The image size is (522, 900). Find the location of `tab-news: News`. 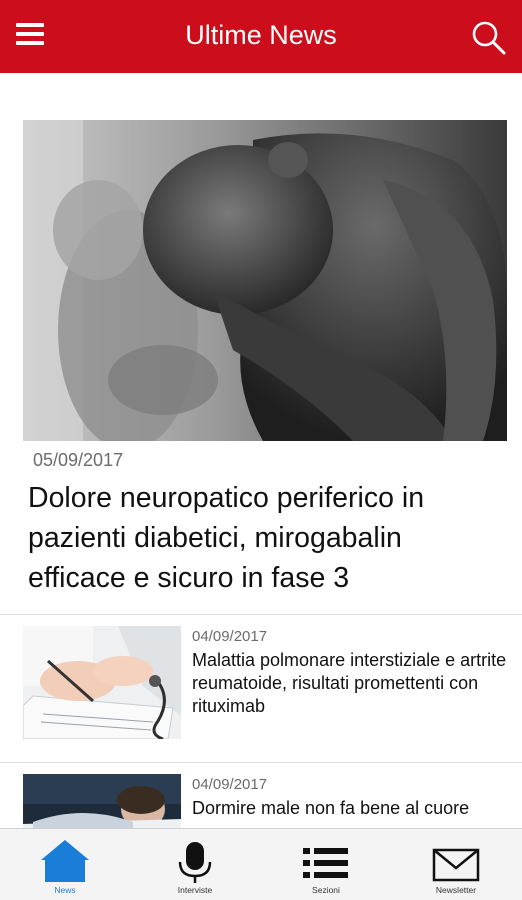

tab-news: News is located at coordinates (65, 864).